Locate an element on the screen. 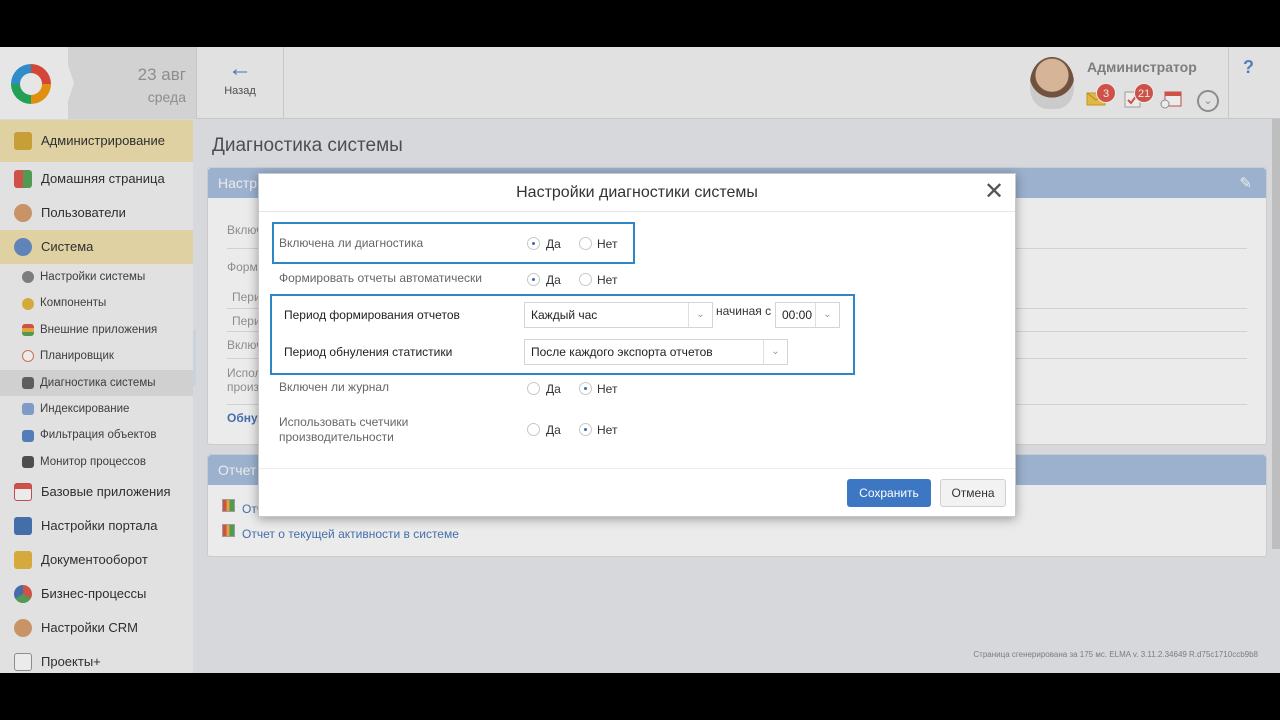 This screenshot has width=1280, height=720. dialog-footer-divider is located at coordinates (637, 468).